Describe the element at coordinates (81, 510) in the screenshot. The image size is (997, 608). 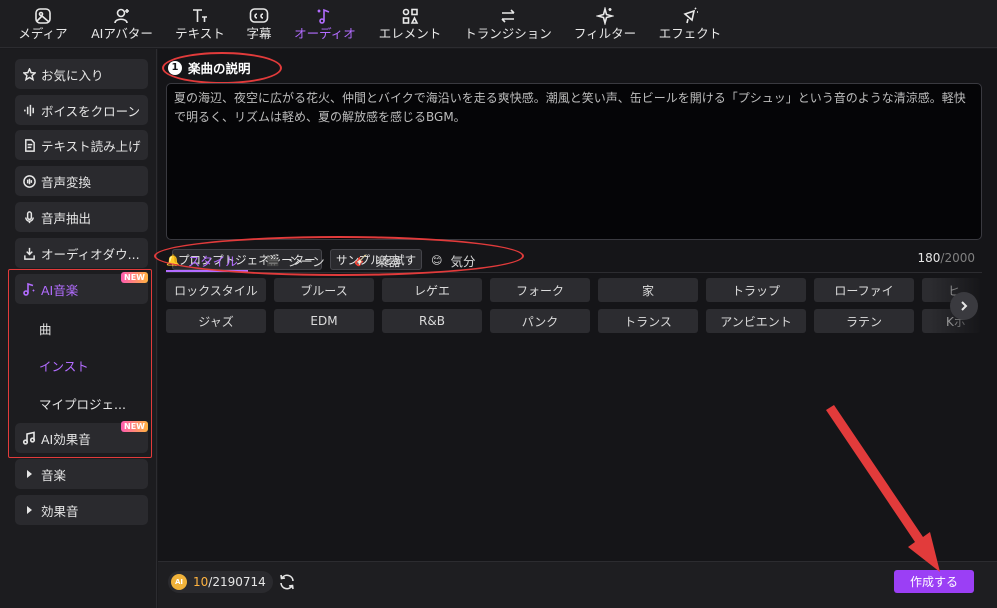
I see `sidebar-item-sound-effects: 効果音` at that location.